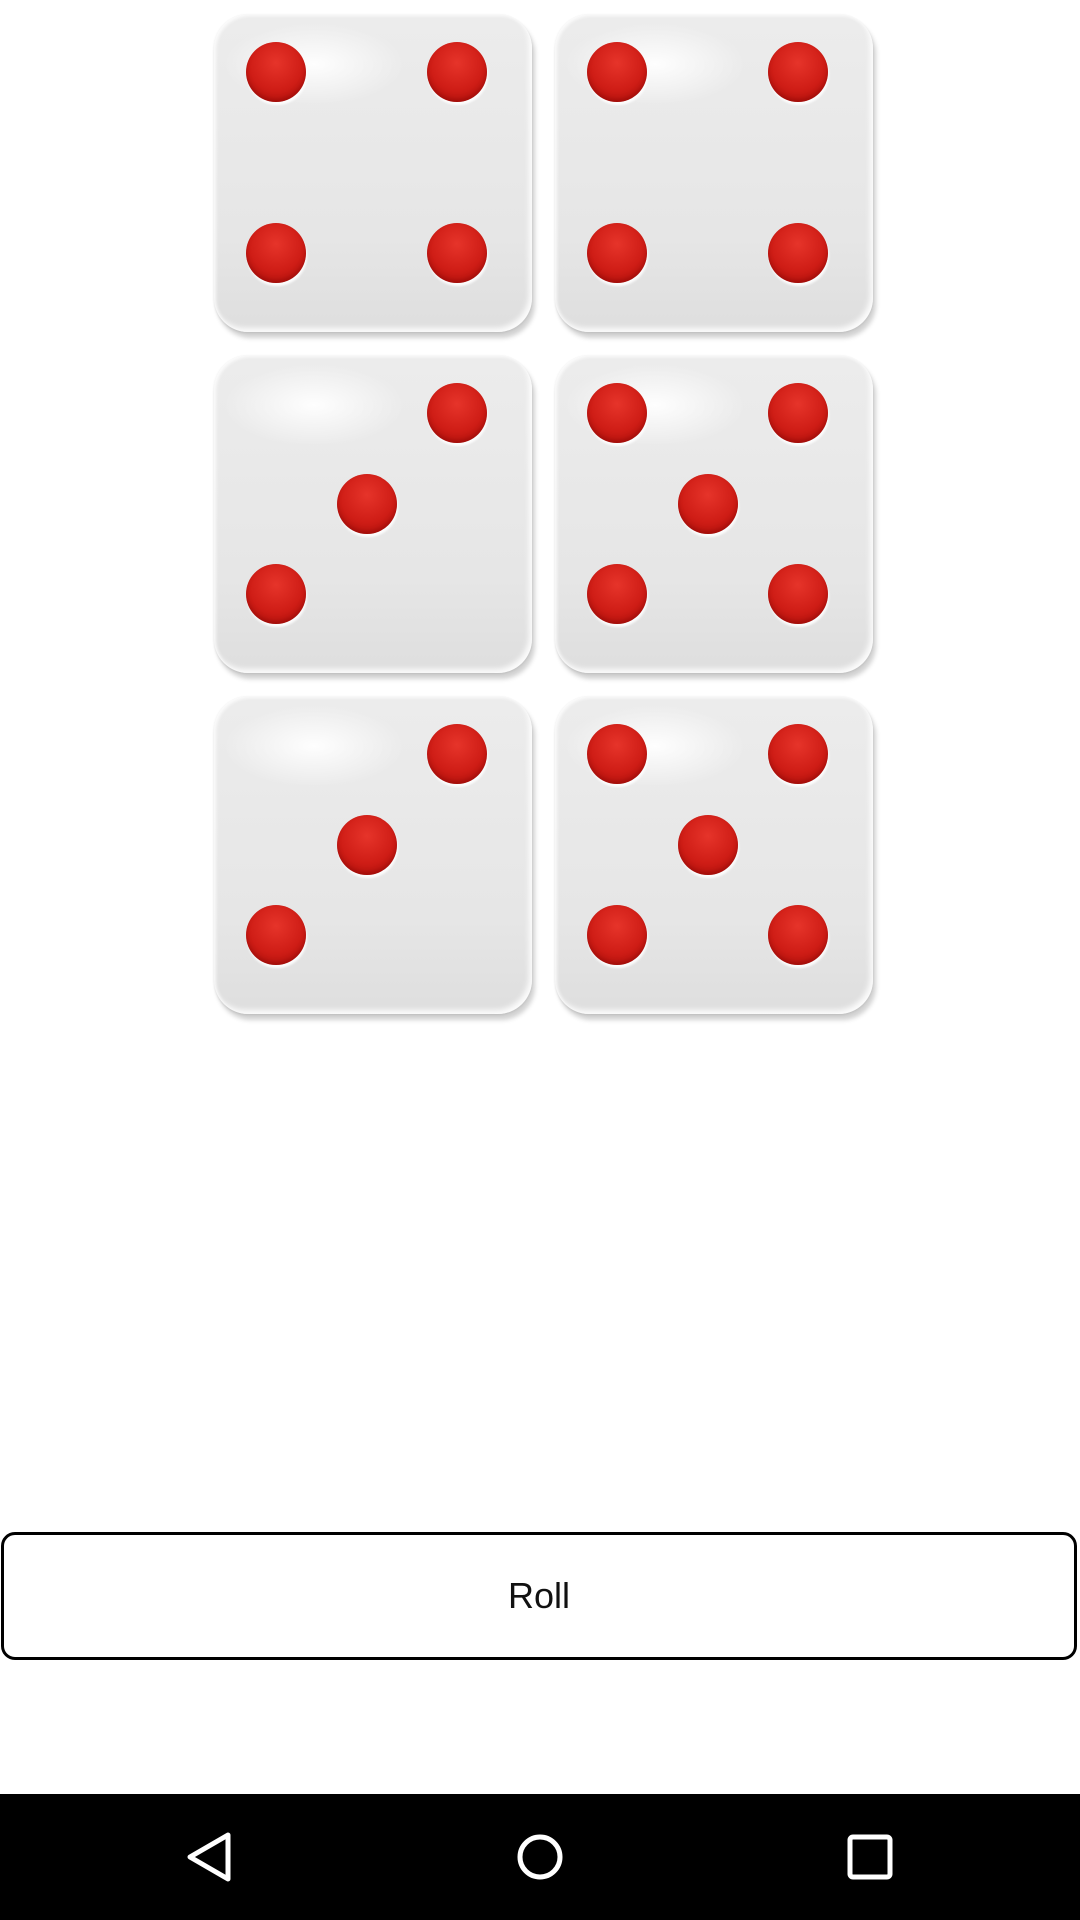  I want to click on nav-home-button, so click(540, 1857).